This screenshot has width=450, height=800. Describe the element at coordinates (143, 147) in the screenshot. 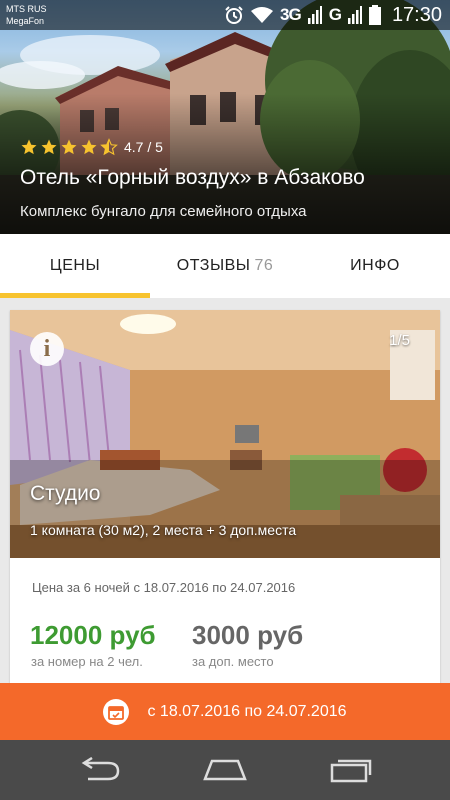

I see `rating-value: 4.7 / 5` at that location.